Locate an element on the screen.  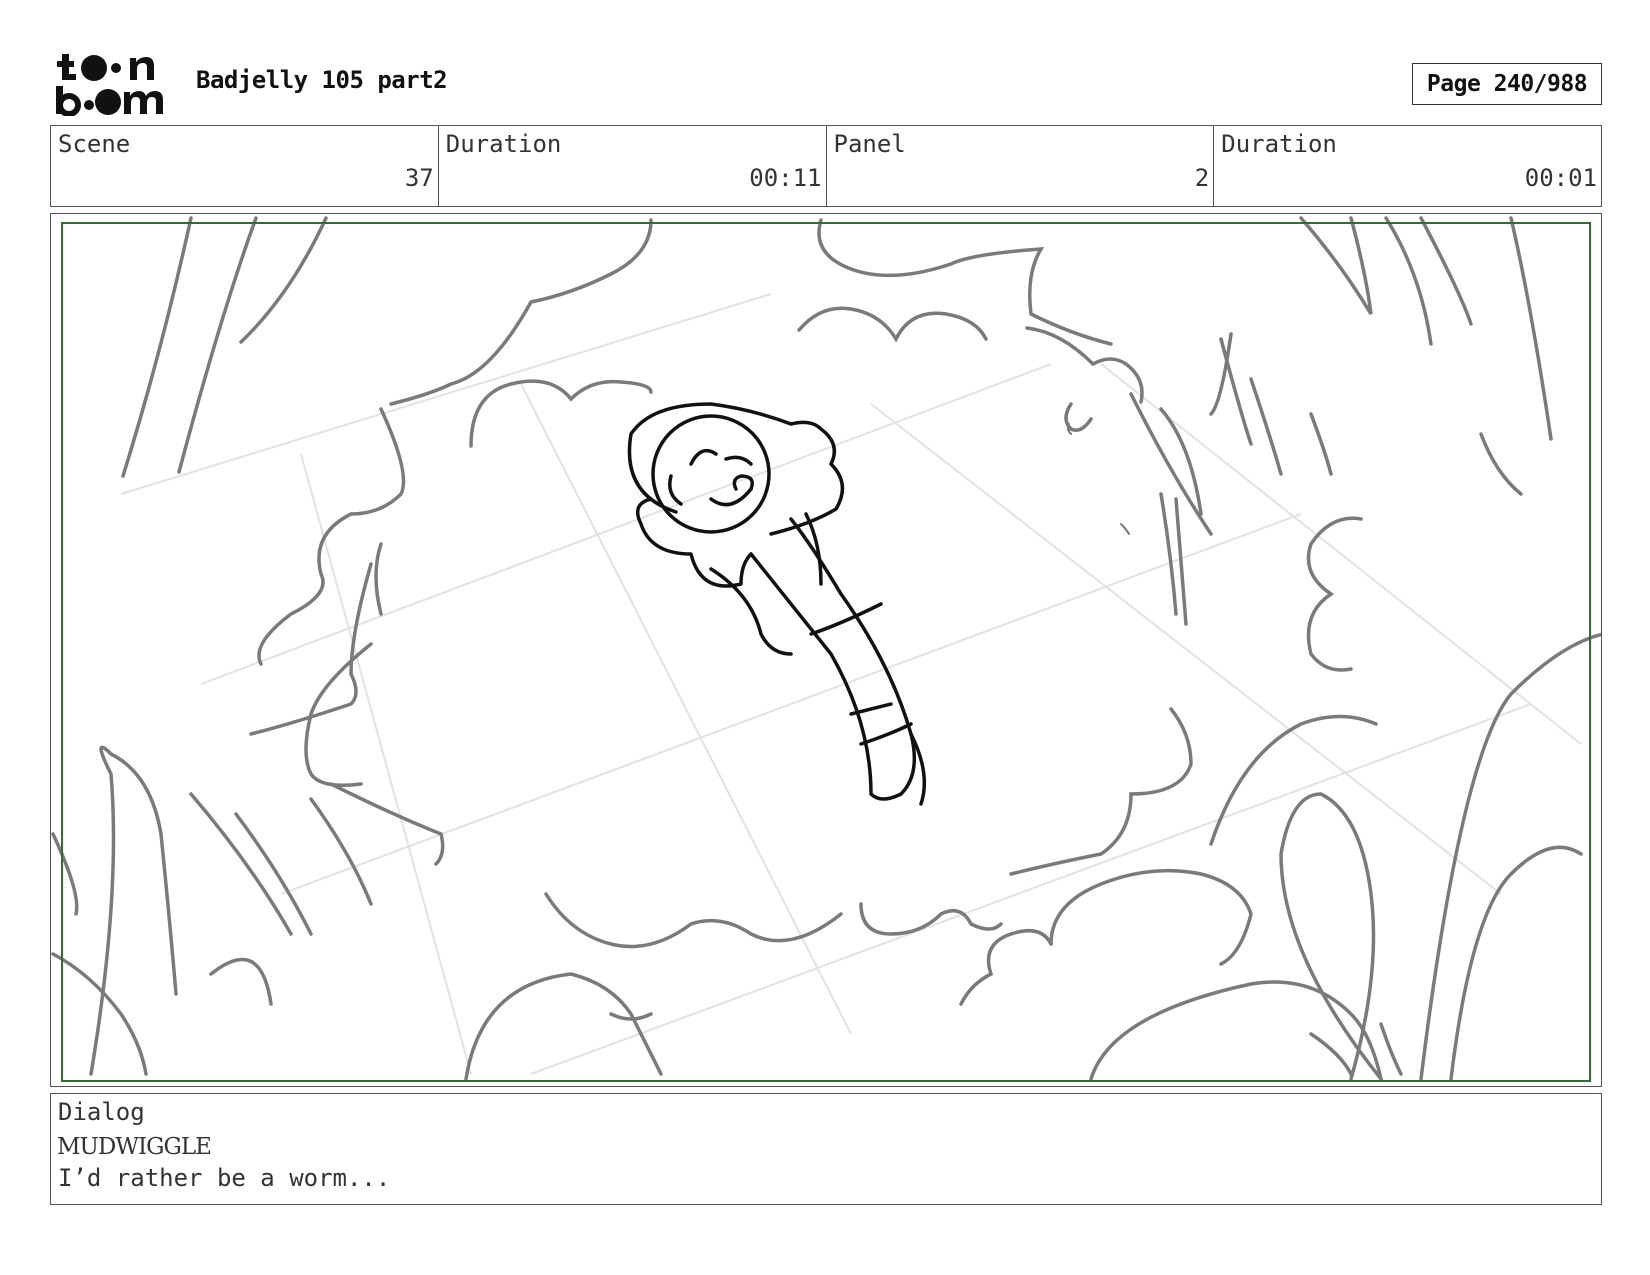
panel-duration-value: 00:01 is located at coordinates (1560, 178).